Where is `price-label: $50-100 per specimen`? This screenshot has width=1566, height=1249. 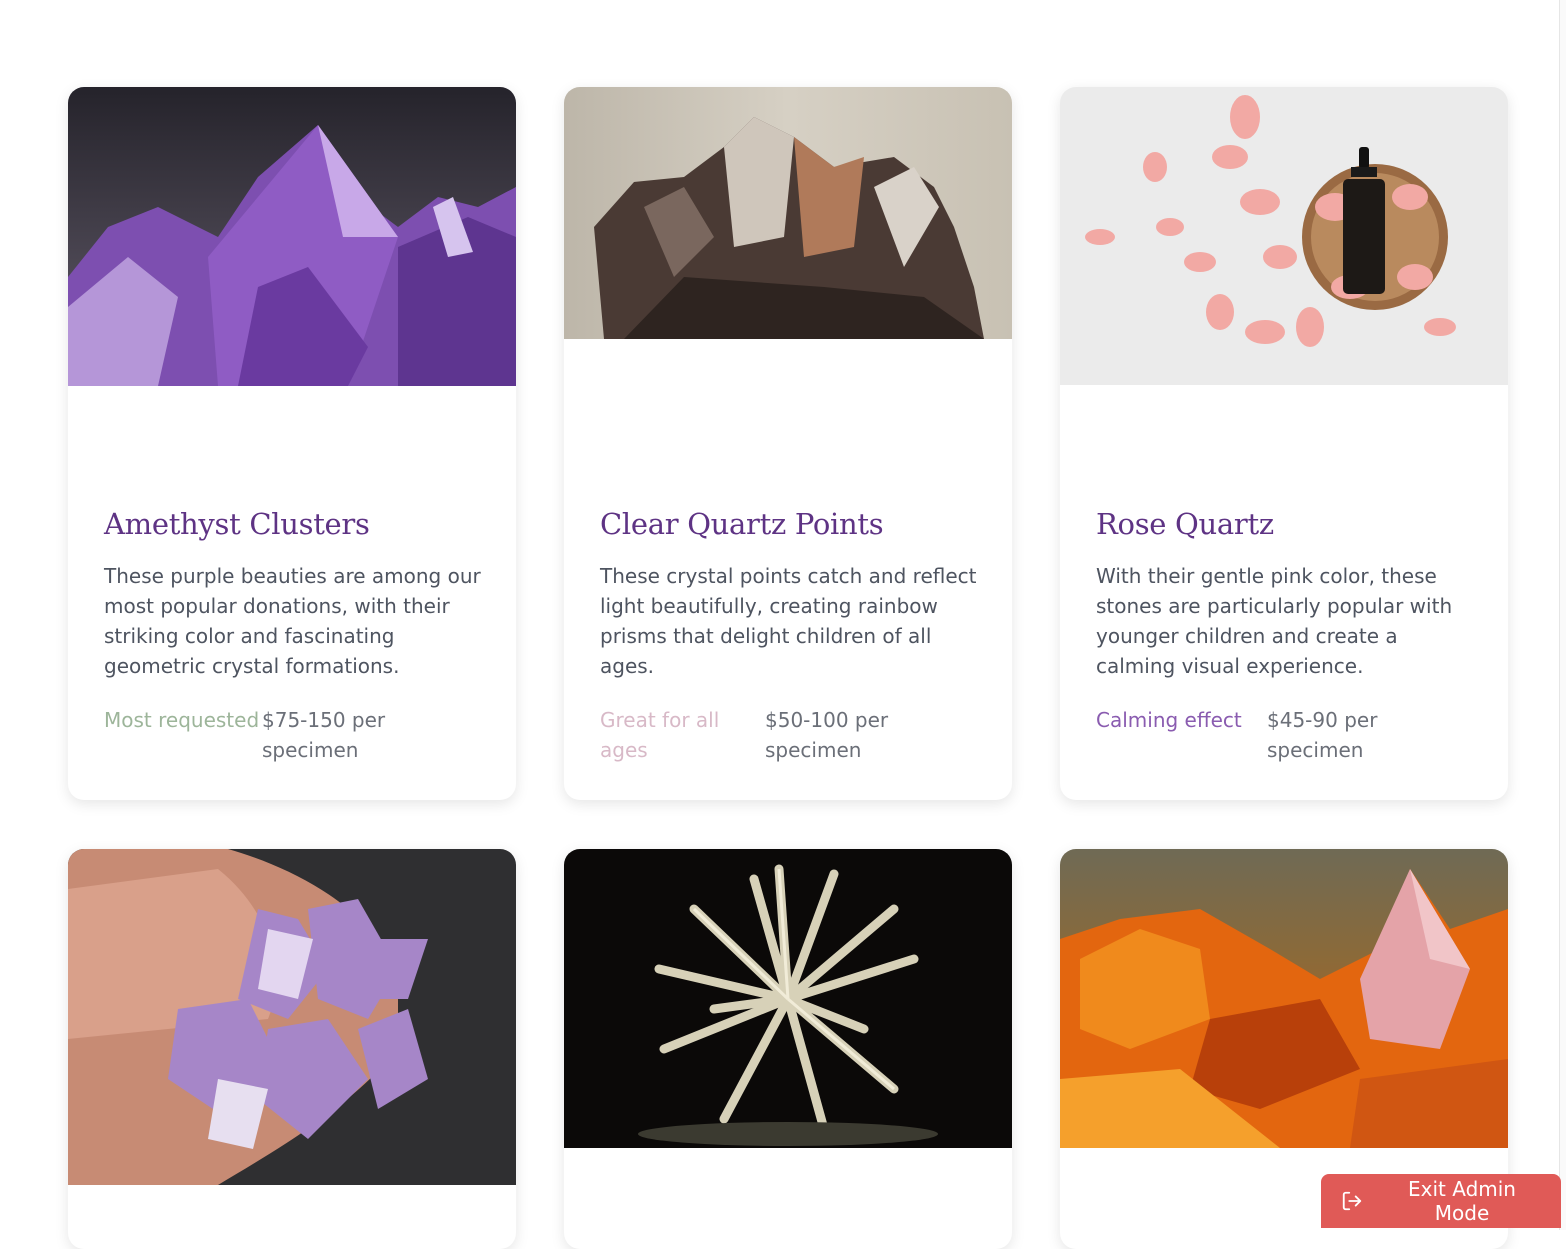
price-label: $50-100 per specimen is located at coordinates (827, 735).